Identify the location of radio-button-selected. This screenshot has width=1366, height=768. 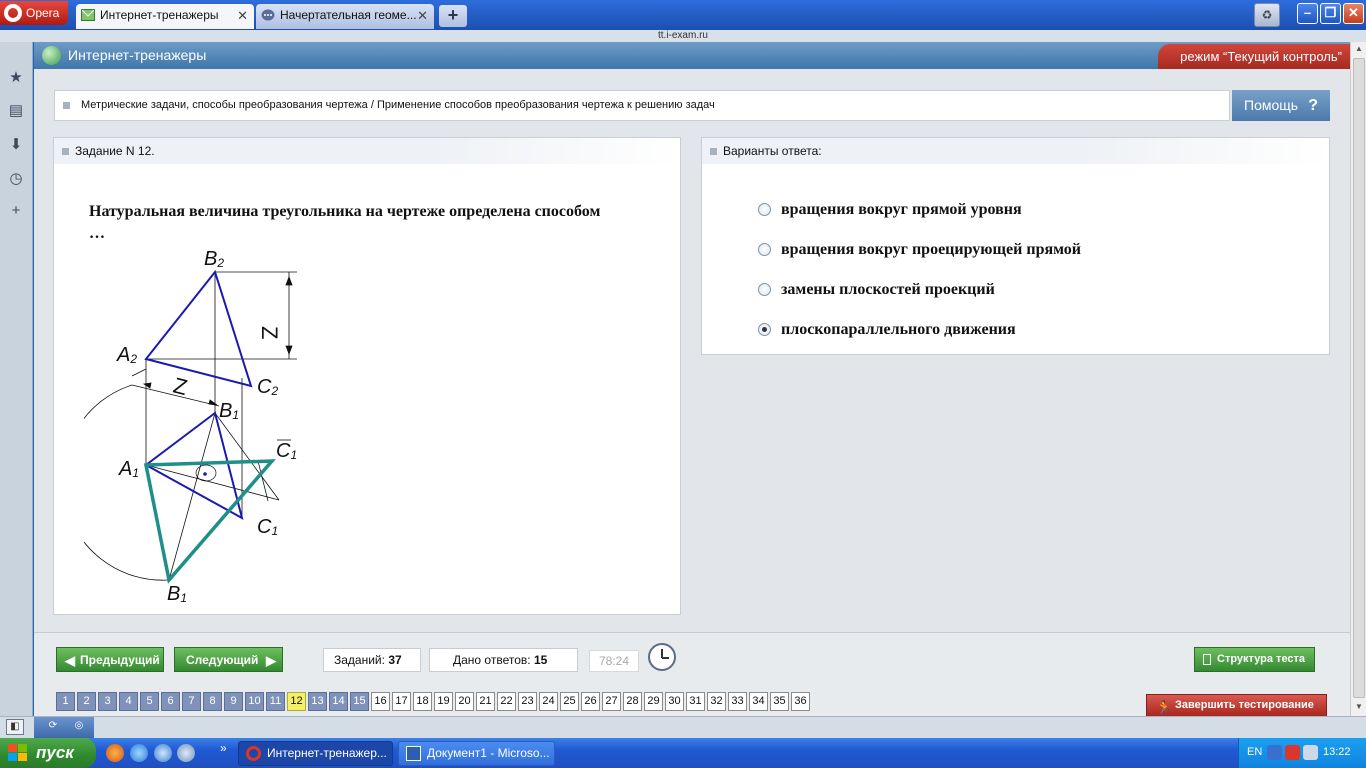
(764, 329).